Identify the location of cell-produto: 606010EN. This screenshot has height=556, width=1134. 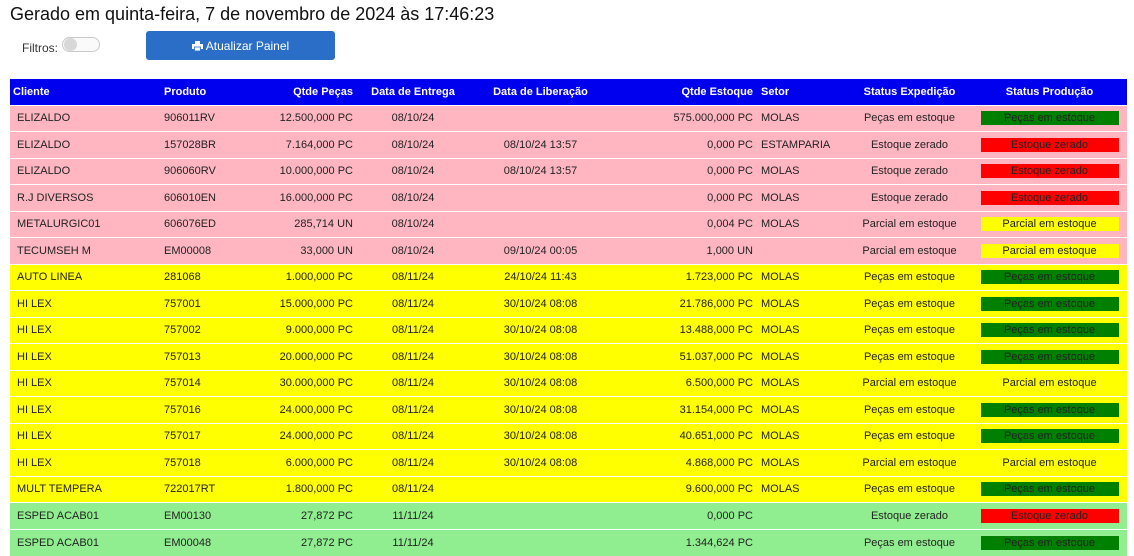
(190, 197).